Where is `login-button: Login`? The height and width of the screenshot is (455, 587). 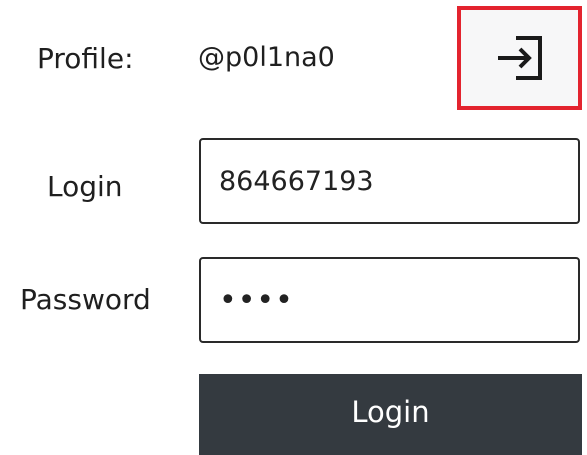 login-button: Login is located at coordinates (390, 414).